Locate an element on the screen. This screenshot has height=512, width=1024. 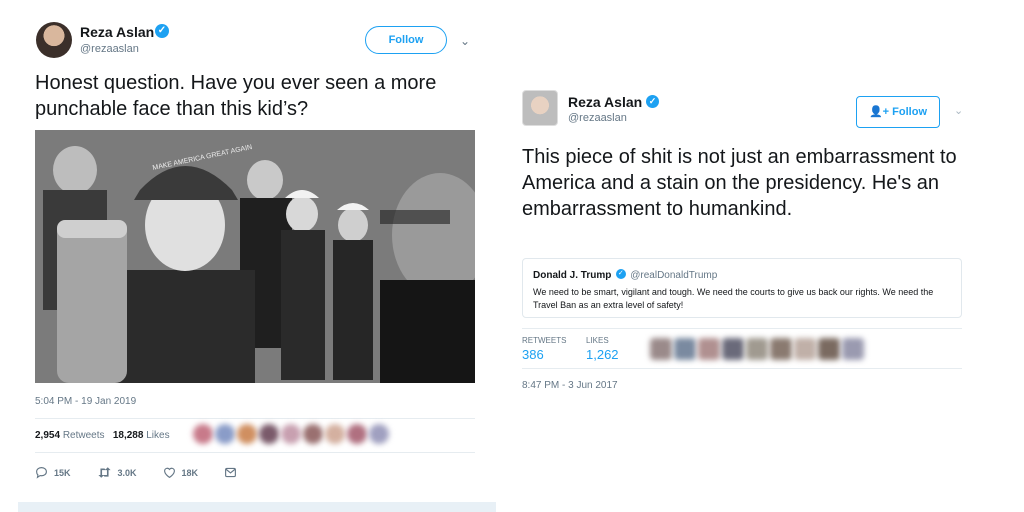
retweet-count: 3.0K is located at coordinates (127, 472).